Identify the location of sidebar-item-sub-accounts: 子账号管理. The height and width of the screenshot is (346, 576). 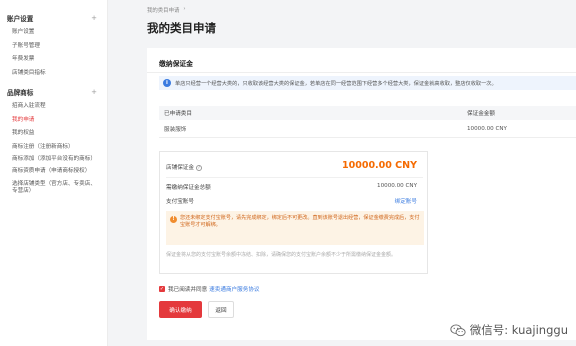
(53, 47).